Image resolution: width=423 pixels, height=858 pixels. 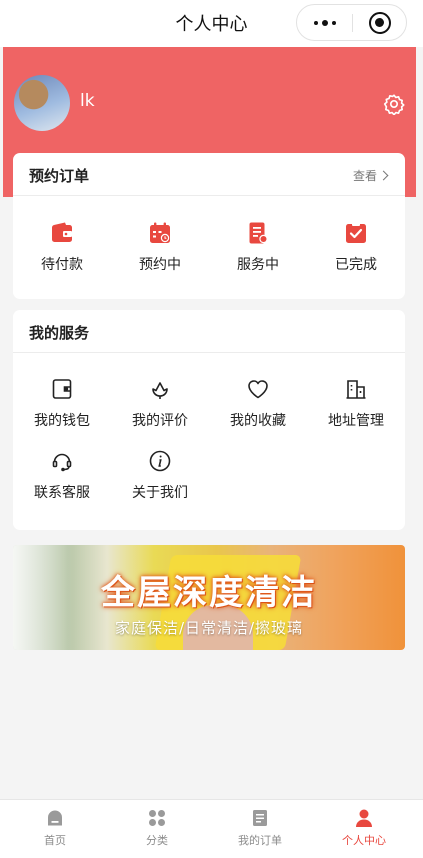 I want to click on orders-card-title: 预约订单, so click(x=59, y=176).